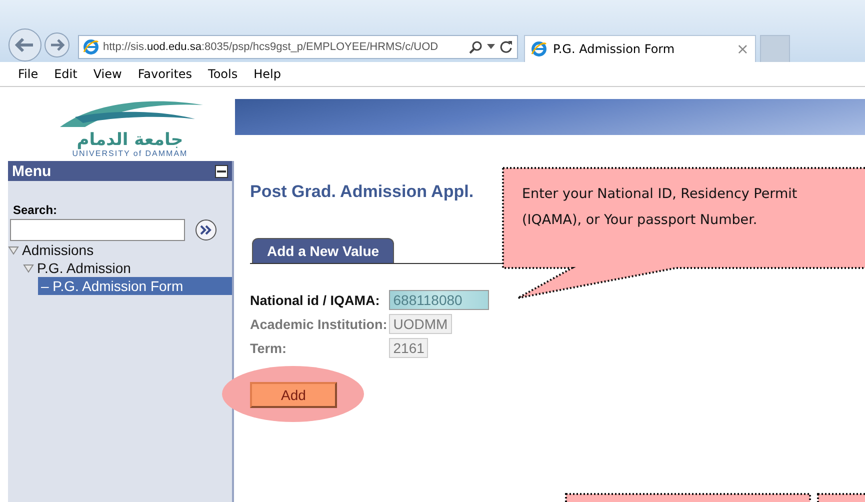 This screenshot has height=502, width=865. I want to click on forward-icon, so click(57, 45).